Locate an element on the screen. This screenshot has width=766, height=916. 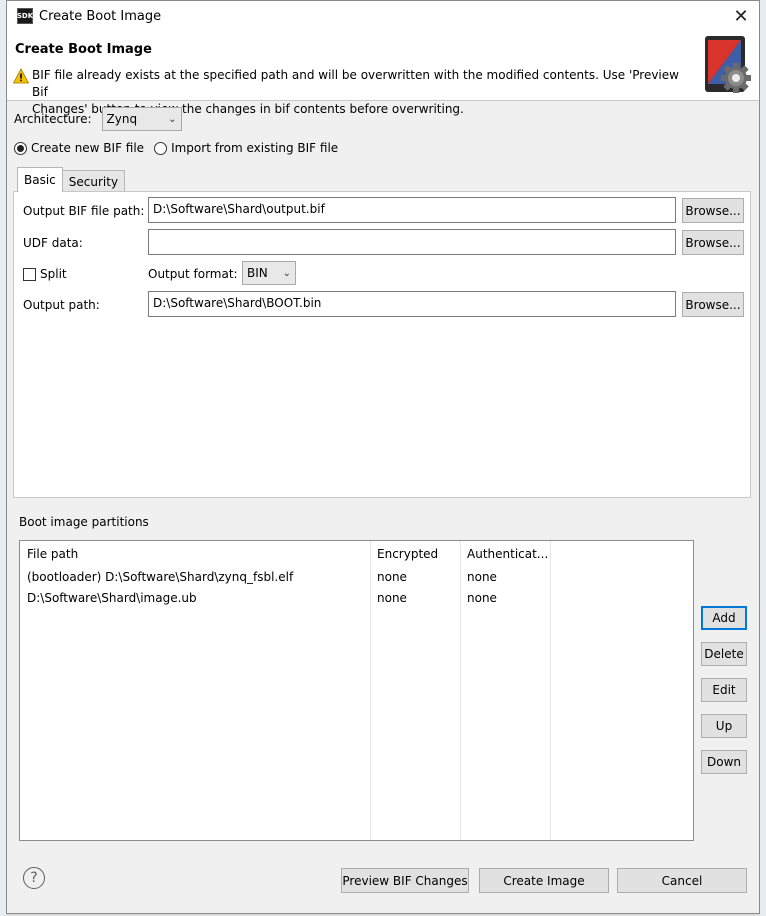
create-new-bif-radio: Create new BIF file is located at coordinates (79, 148).